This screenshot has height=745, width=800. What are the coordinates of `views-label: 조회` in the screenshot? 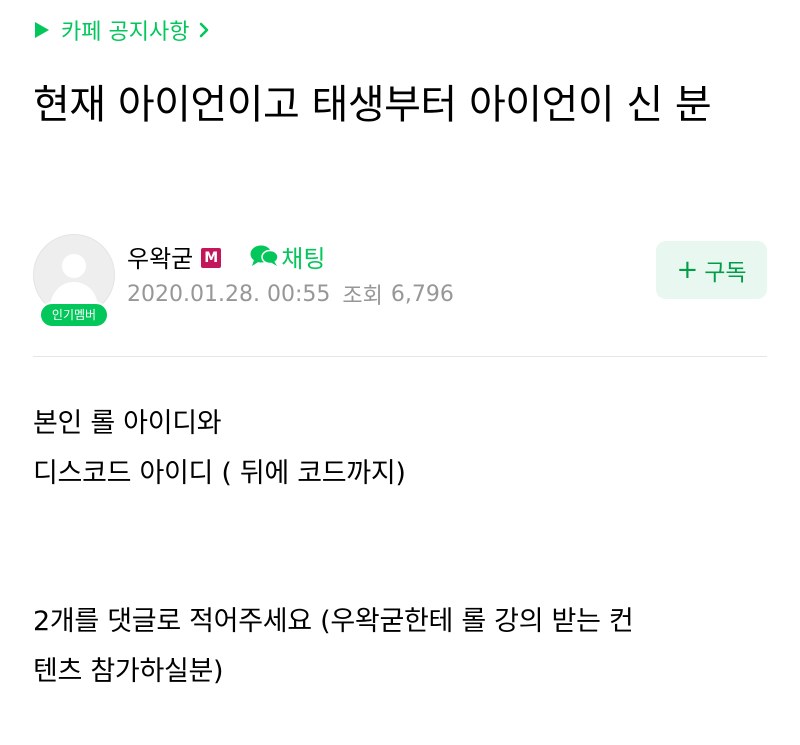 It's located at (362, 296).